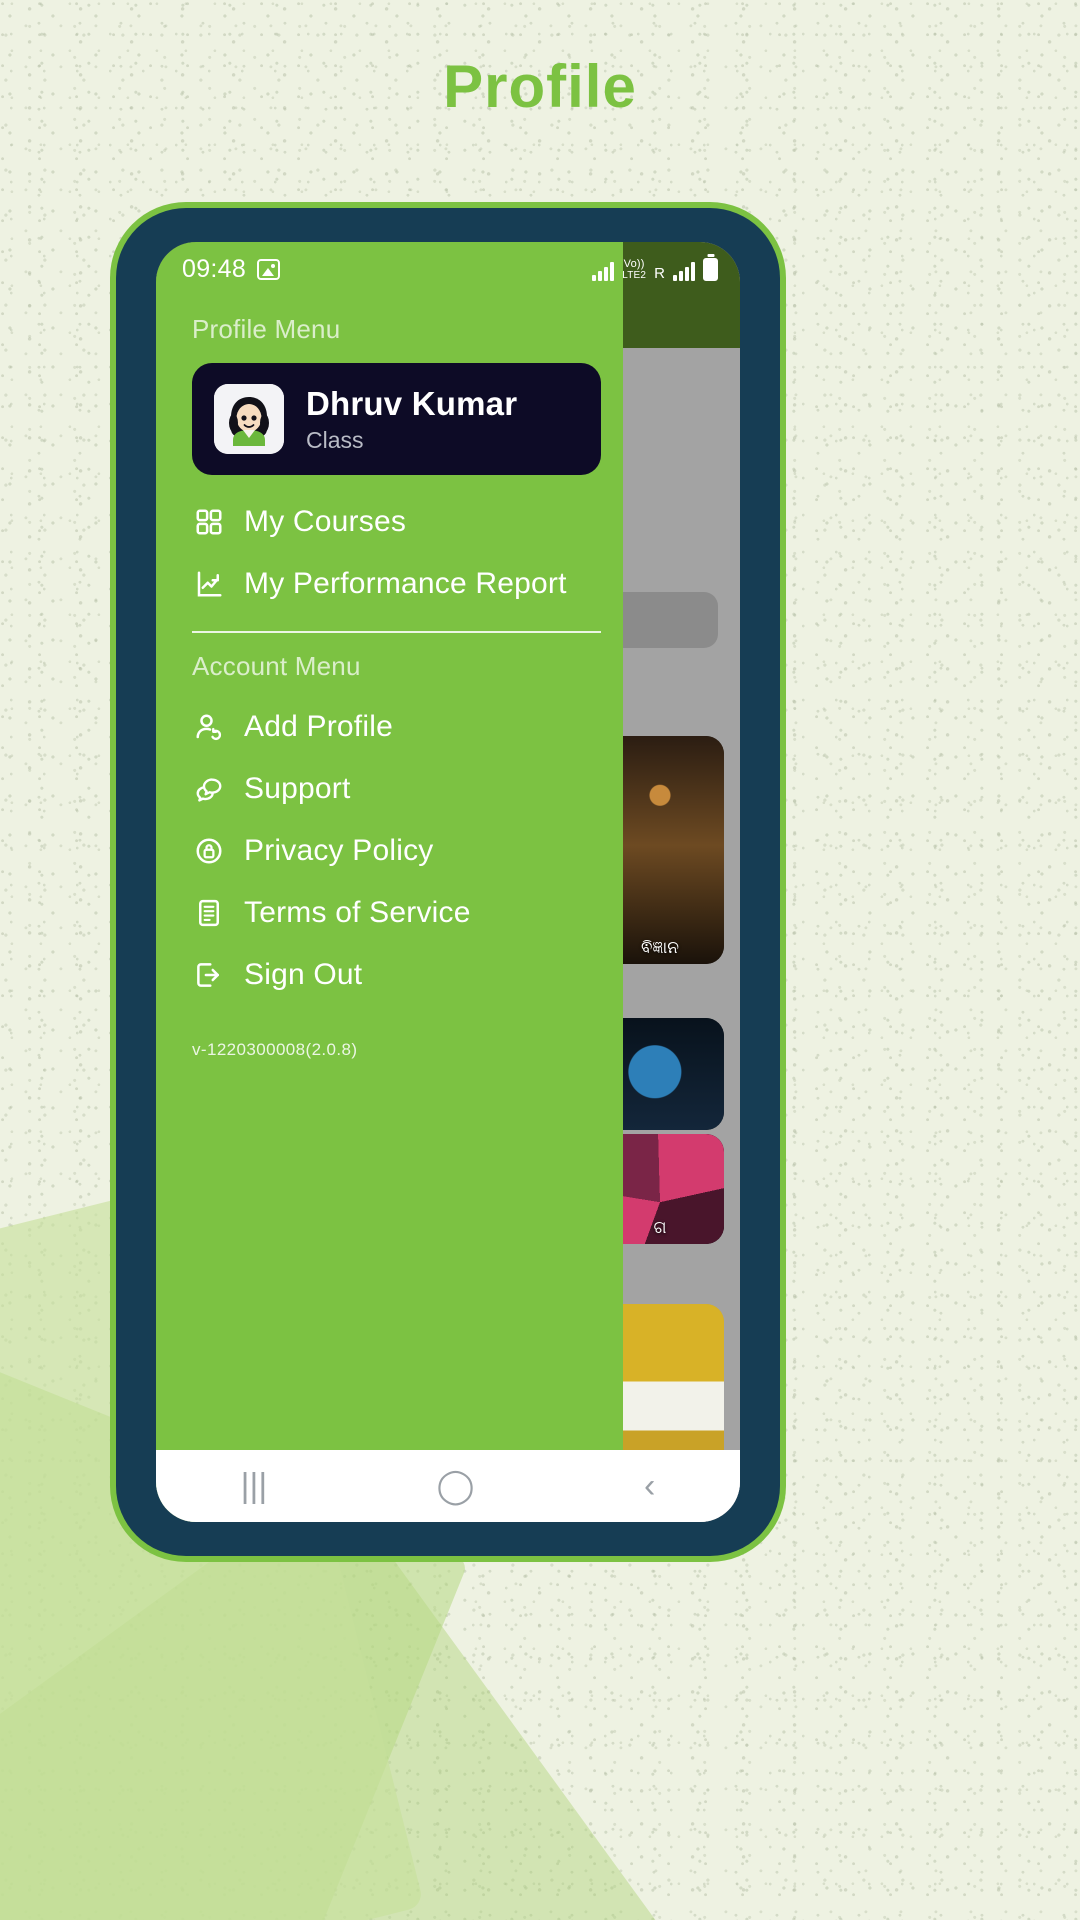  Describe the element at coordinates (209, 522) in the screenshot. I see `grid-icon` at that location.